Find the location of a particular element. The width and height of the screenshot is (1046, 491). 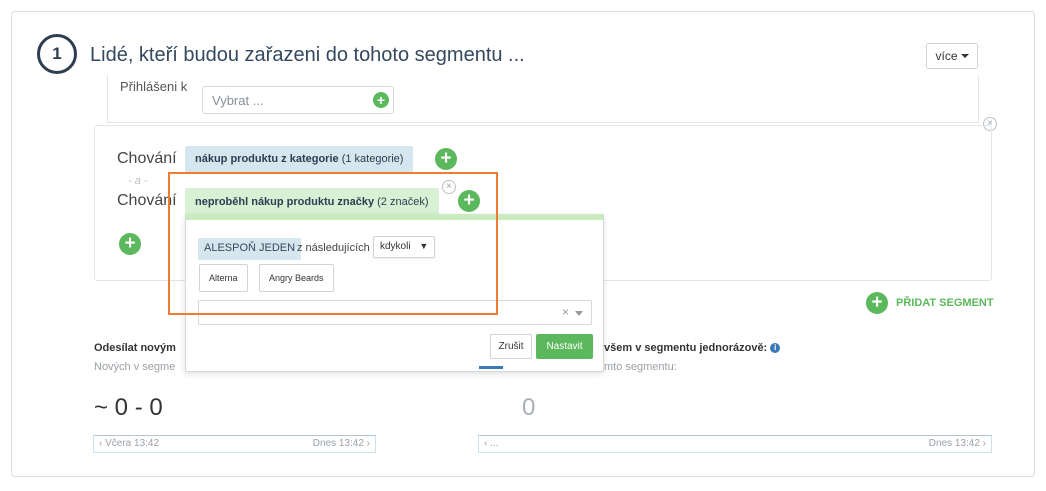

time-select-value: kdykoli is located at coordinates (395, 246).